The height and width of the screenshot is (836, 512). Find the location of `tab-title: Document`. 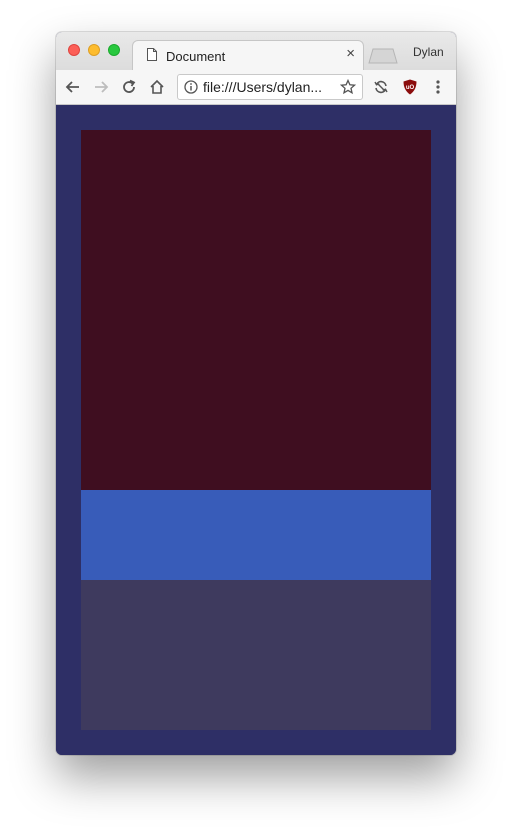

tab-title: Document is located at coordinates (196, 56).